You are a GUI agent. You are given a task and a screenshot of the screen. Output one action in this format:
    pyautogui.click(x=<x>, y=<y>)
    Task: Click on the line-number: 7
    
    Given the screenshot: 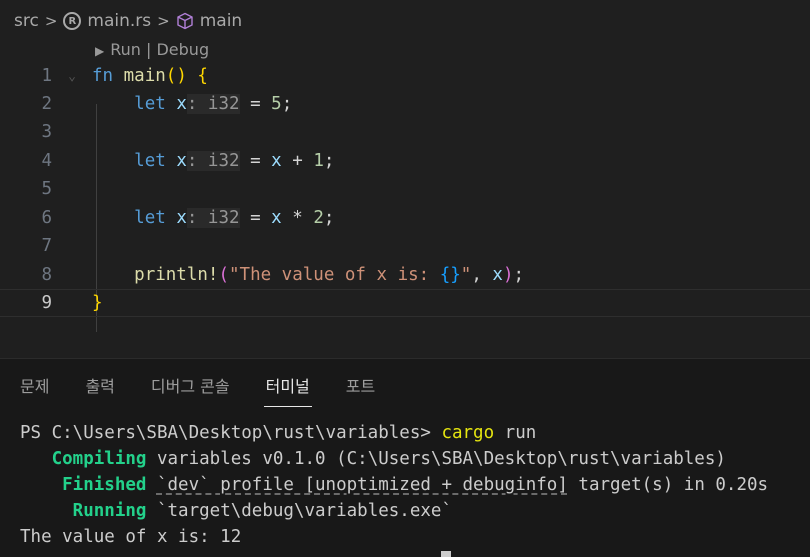 What is the action you would take?
    pyautogui.click(x=46, y=246)
    